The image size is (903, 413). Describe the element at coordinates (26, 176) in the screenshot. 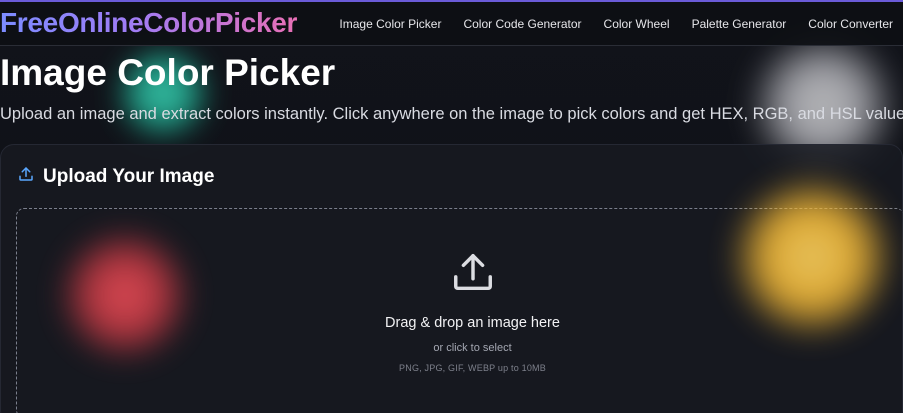

I see `upload-icon` at that location.